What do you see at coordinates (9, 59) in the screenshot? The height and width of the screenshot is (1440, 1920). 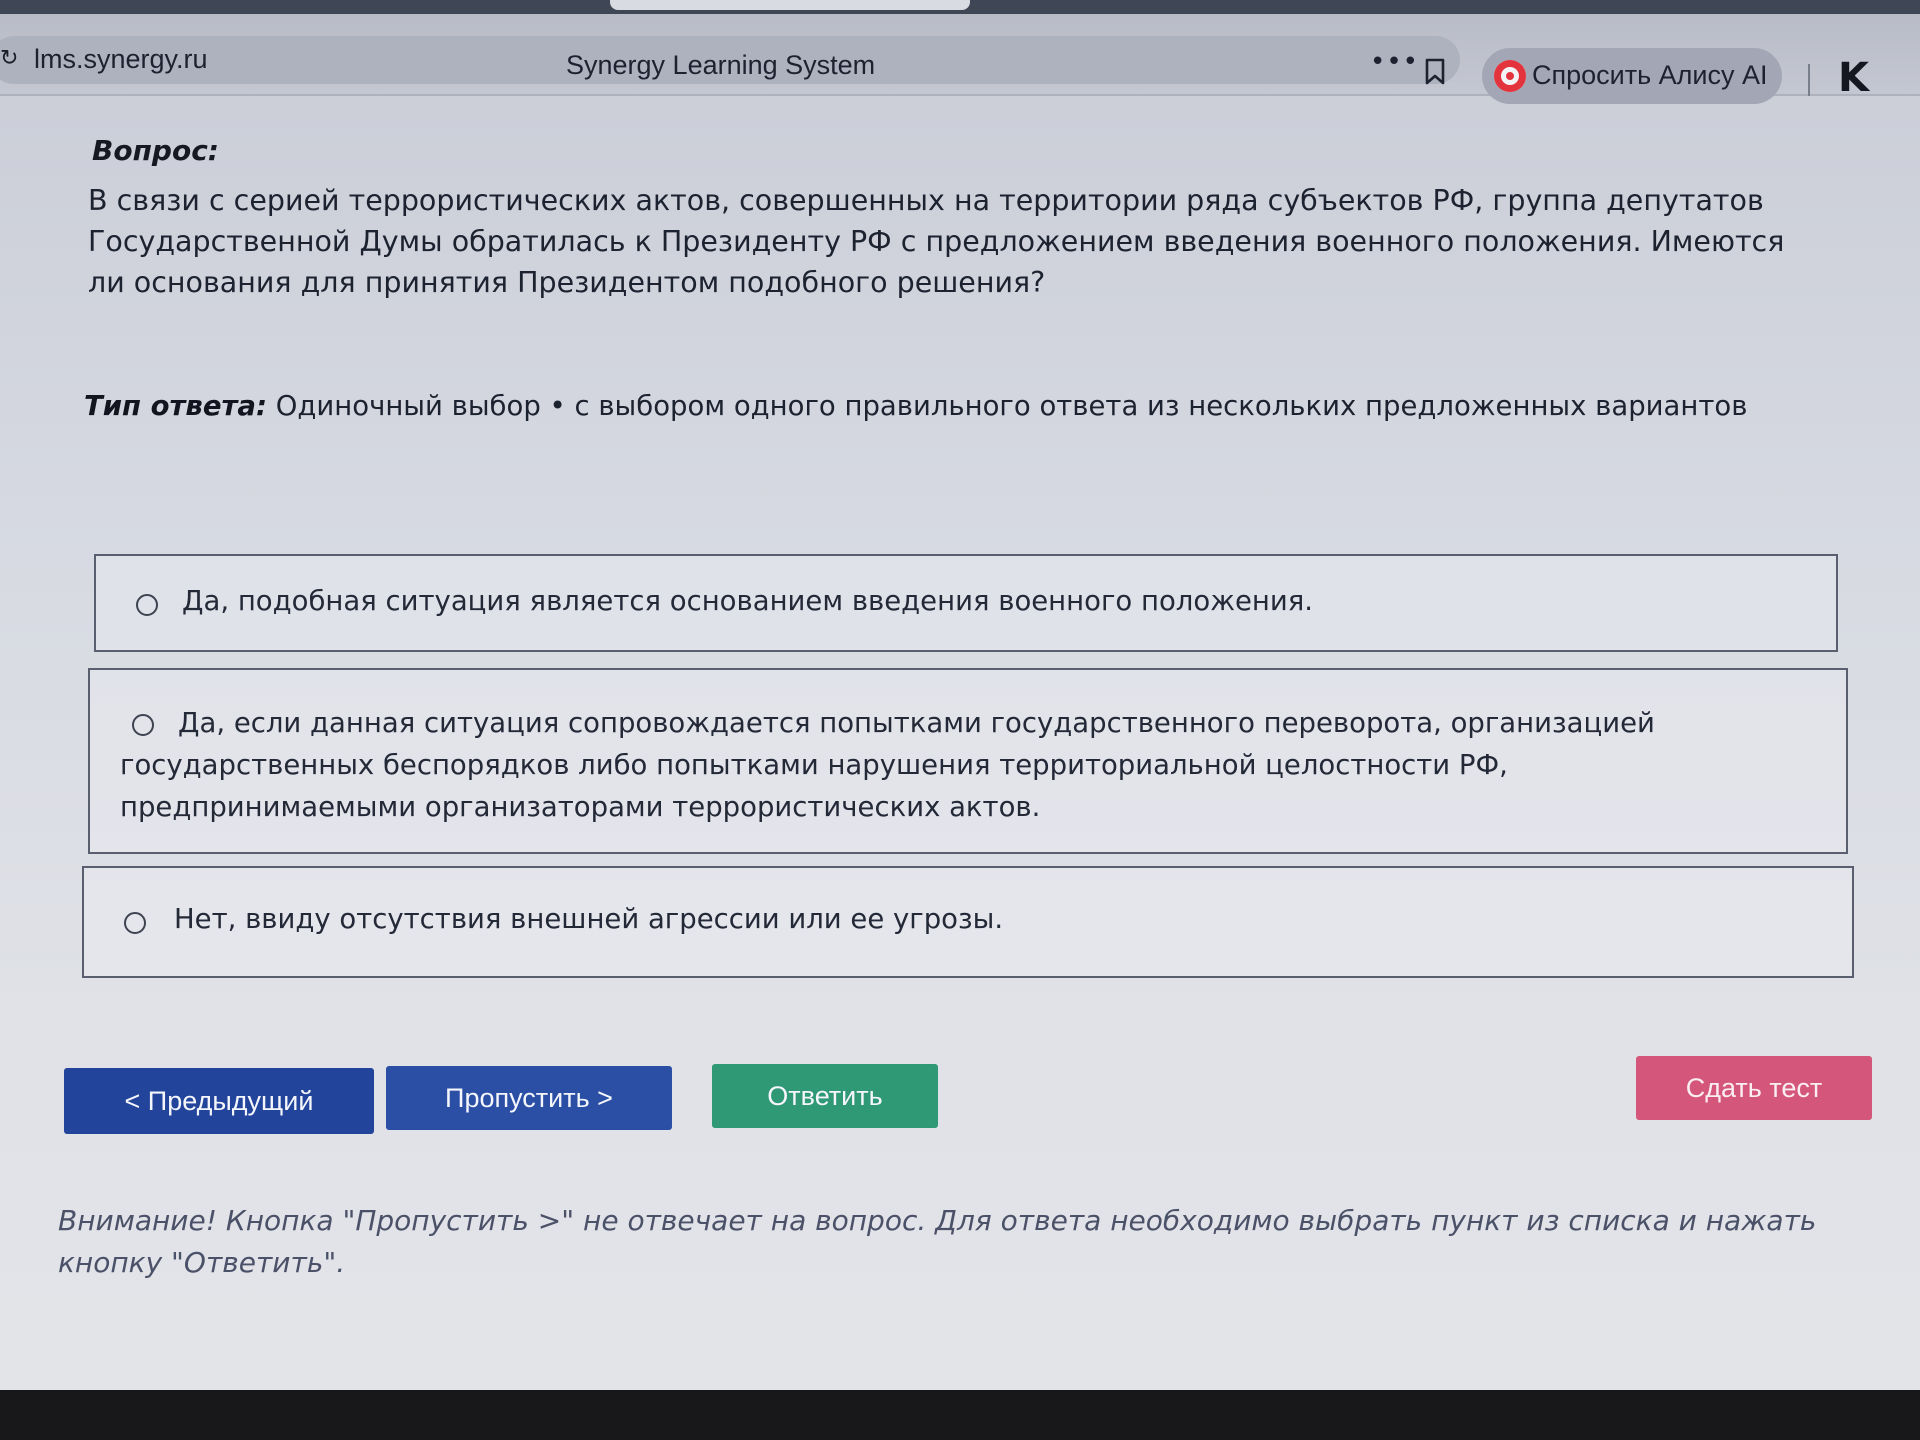 I see `reload-icon: ↻` at bounding box center [9, 59].